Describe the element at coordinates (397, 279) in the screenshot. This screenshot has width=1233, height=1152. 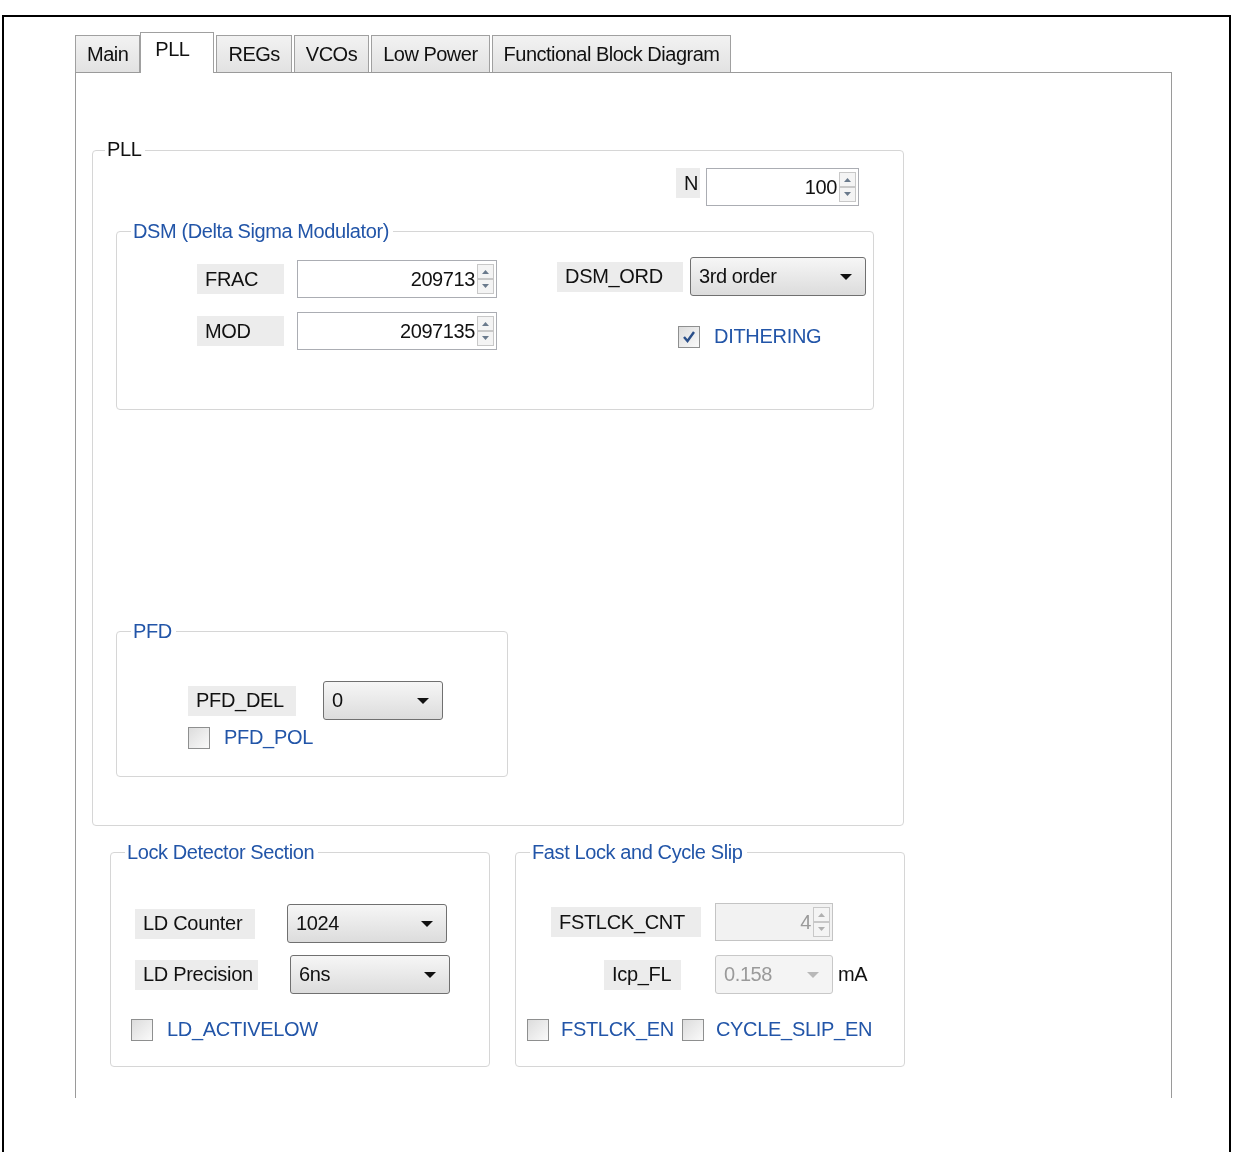
I see `number-field: 209713` at that location.